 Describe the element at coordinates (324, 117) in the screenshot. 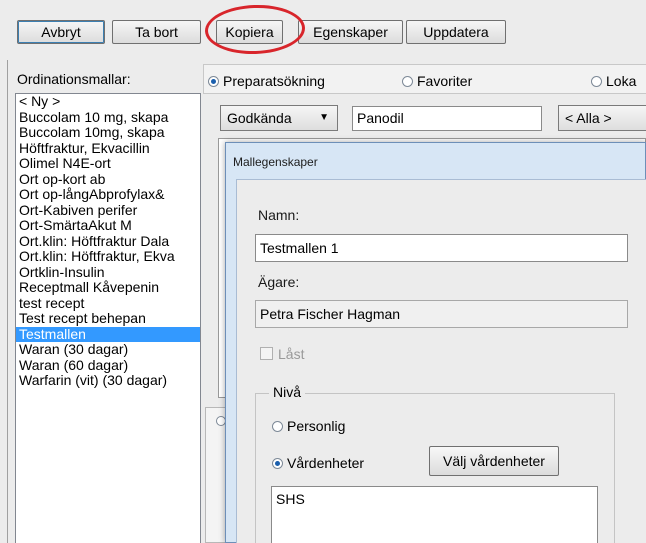

I see `chevron-down-icon: ▼` at that location.